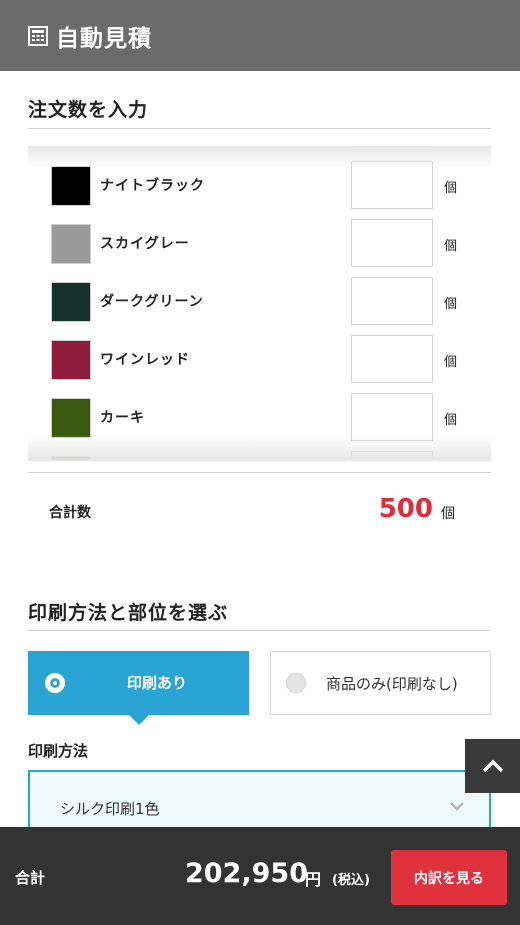 The image size is (520, 925). What do you see at coordinates (246, 873) in the screenshot?
I see `footer-total-amount: 202,950` at bounding box center [246, 873].